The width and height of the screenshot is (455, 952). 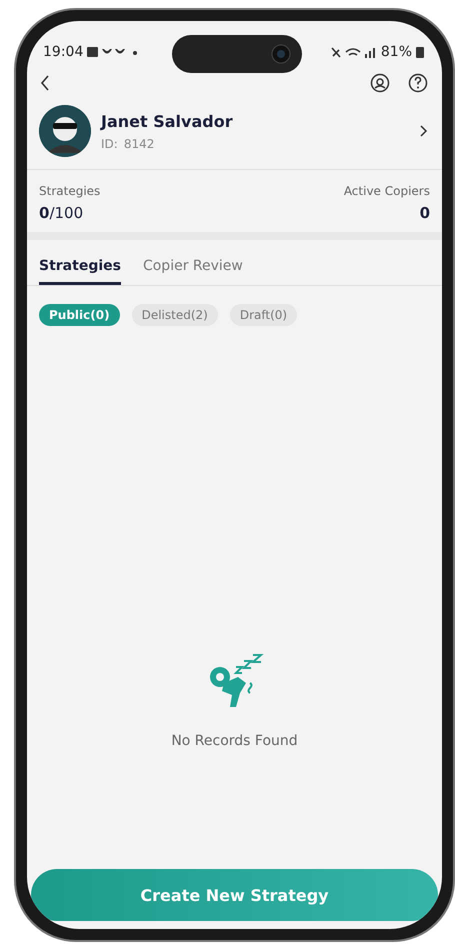 What do you see at coordinates (167, 121) in the screenshot?
I see `profile-name: Janet Salvador` at bounding box center [167, 121].